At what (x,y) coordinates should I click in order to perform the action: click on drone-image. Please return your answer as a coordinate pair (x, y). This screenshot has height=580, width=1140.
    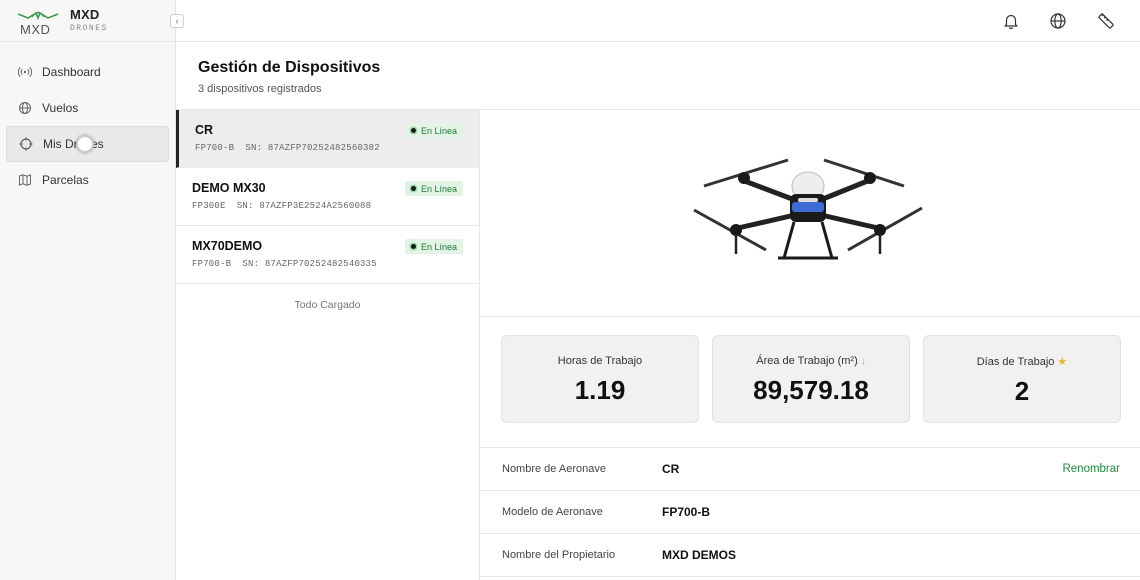
    Looking at the image, I should click on (808, 209).